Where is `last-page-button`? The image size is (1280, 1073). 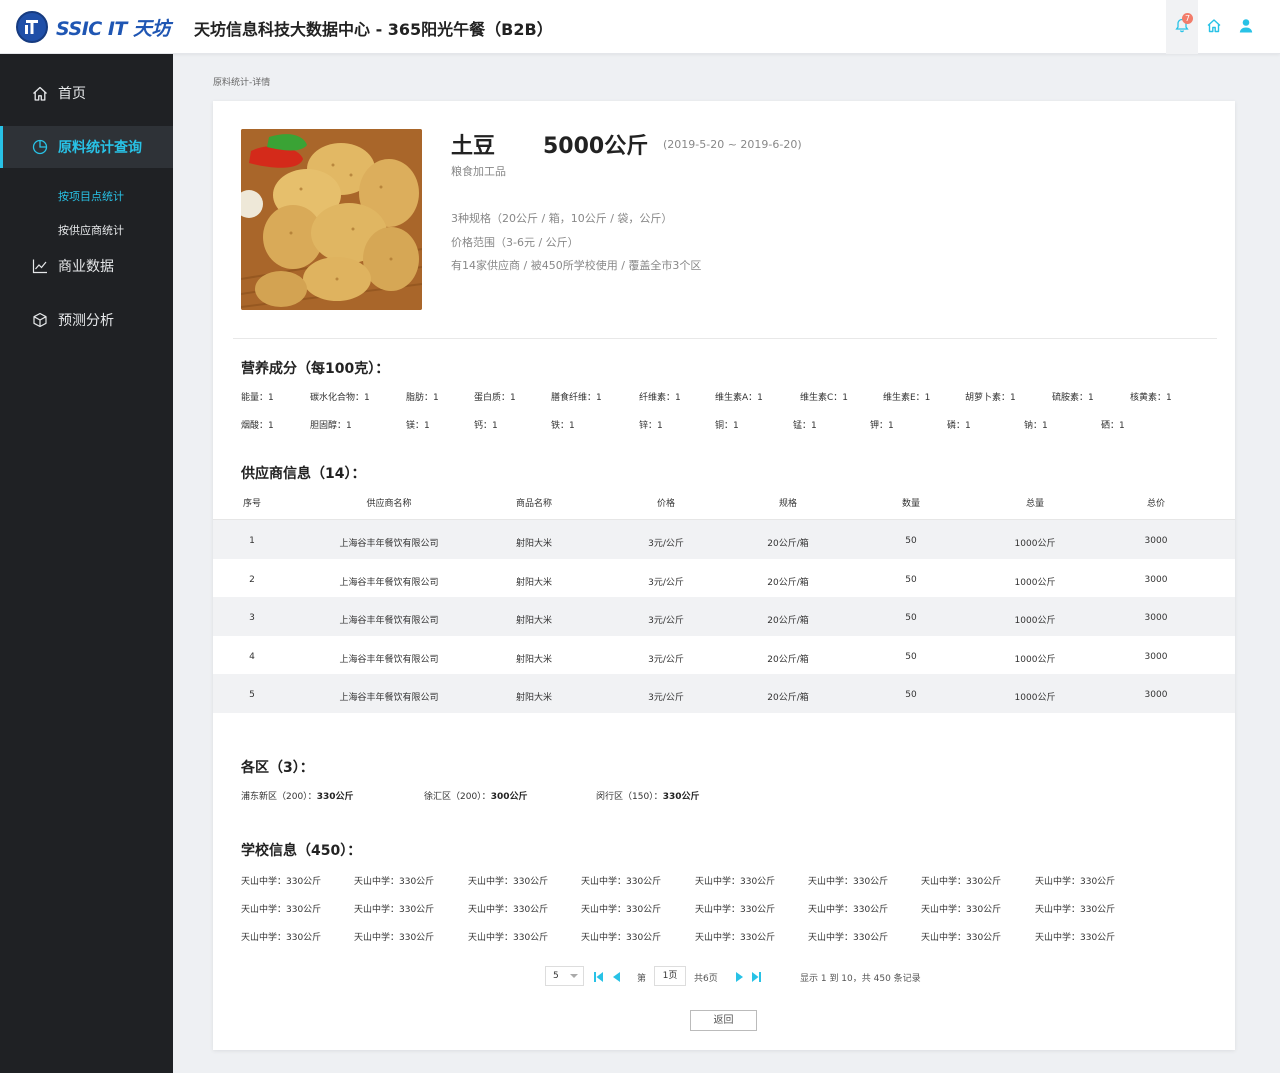
last-page-button is located at coordinates (756, 976).